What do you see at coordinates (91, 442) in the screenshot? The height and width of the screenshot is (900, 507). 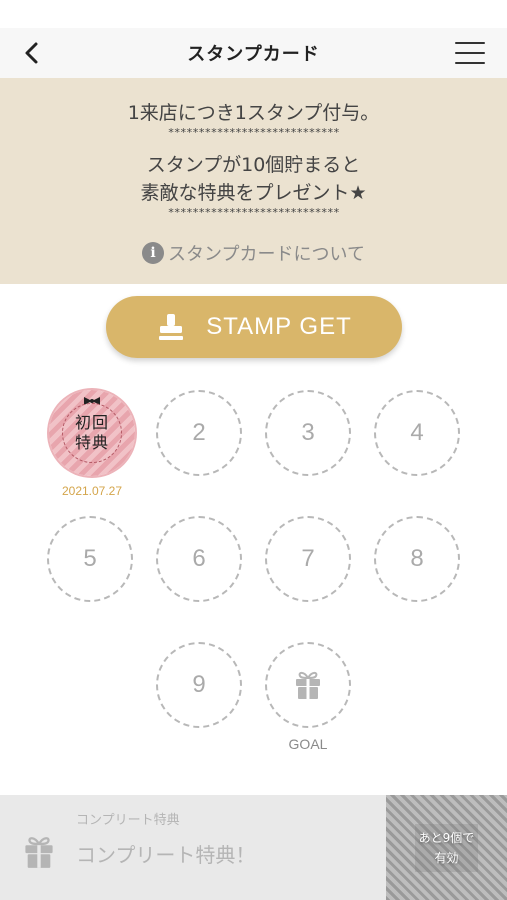 I see `first-stamp-text-2: 特典` at bounding box center [91, 442].